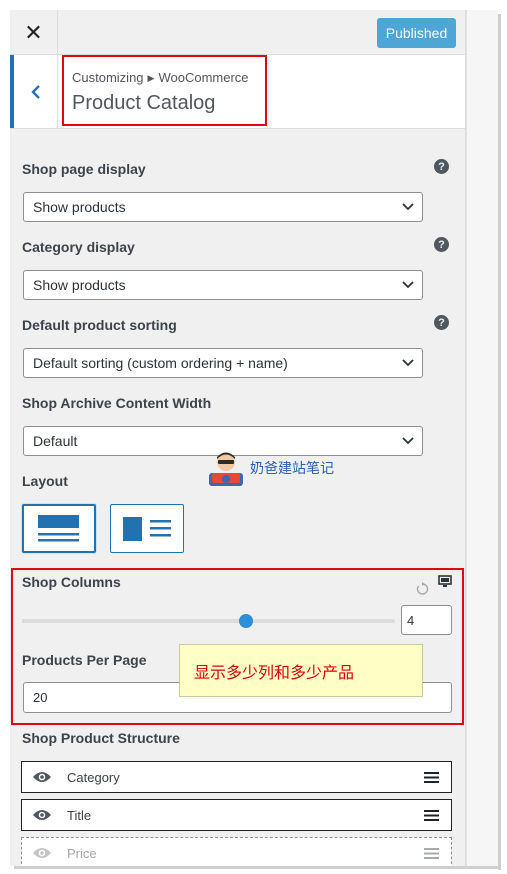  I want to click on chevron-left-icon, so click(35, 91).